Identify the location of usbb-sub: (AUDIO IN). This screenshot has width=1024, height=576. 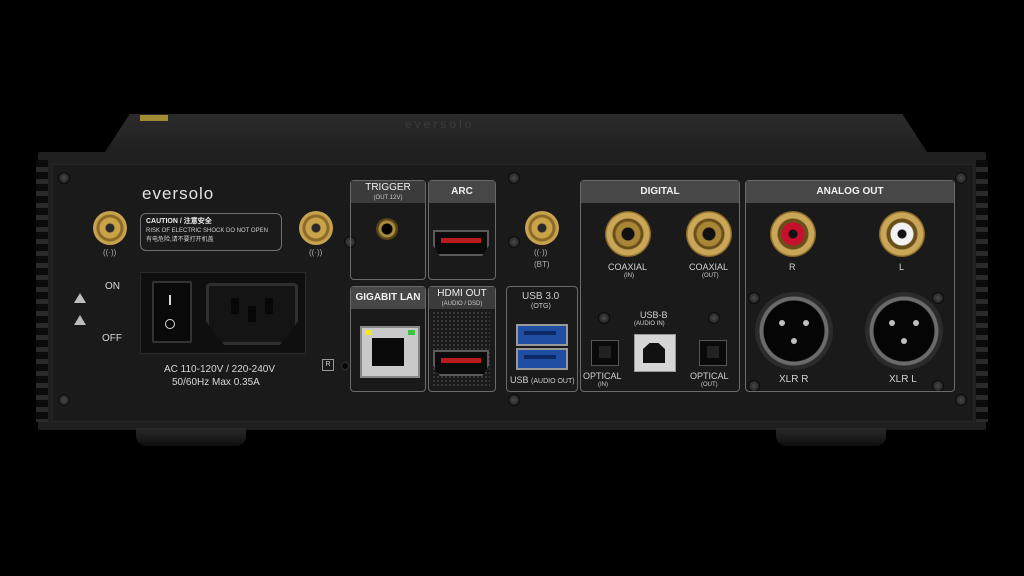
(649, 324).